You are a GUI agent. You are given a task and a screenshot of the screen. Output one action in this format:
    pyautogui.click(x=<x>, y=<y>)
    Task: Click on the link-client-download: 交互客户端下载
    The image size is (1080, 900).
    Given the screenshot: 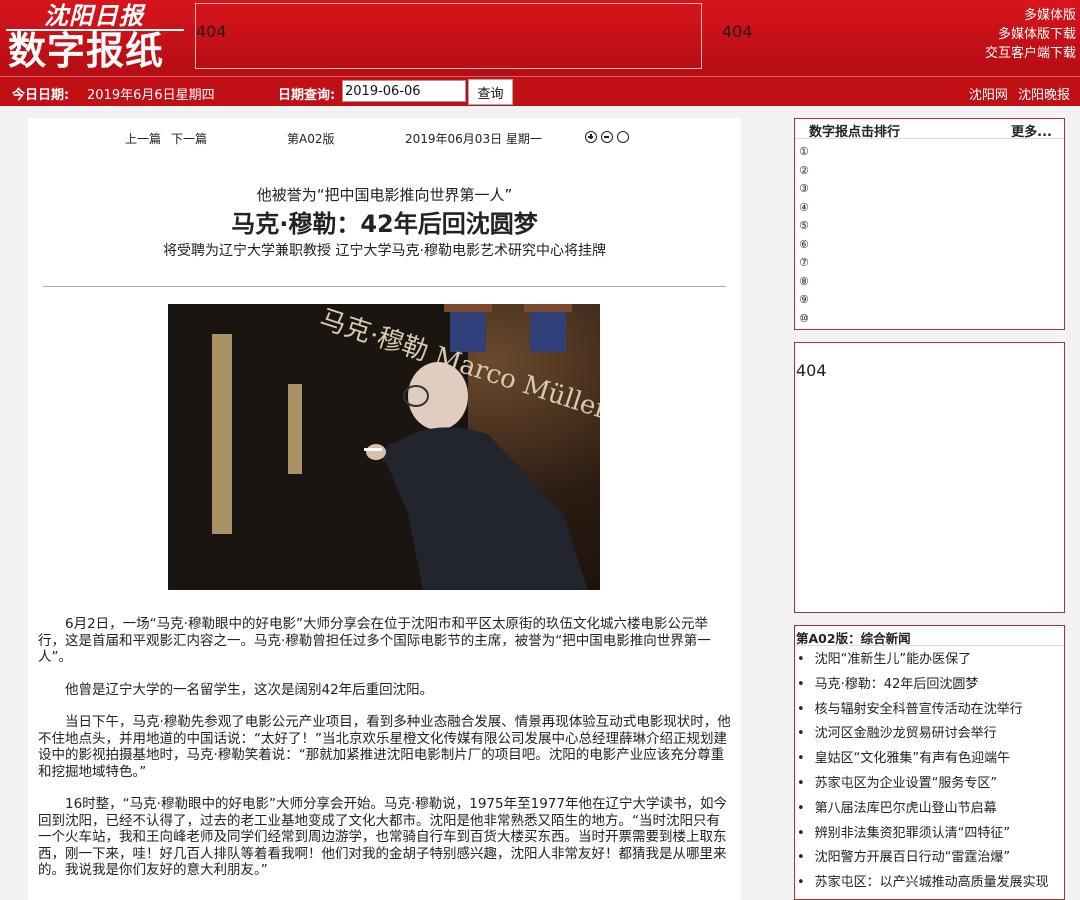 What is the action you would take?
    pyautogui.click(x=1030, y=53)
    